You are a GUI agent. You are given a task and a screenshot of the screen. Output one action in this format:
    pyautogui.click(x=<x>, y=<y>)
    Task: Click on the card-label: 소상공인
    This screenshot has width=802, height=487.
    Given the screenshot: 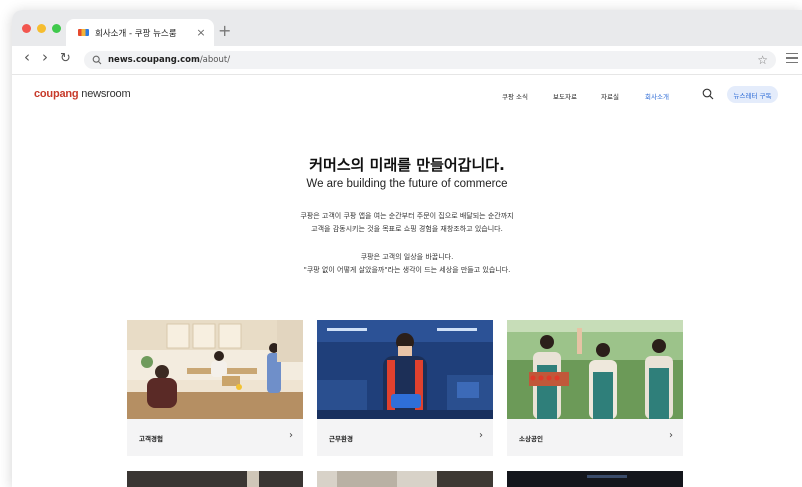 What is the action you would take?
    pyautogui.click(x=531, y=439)
    